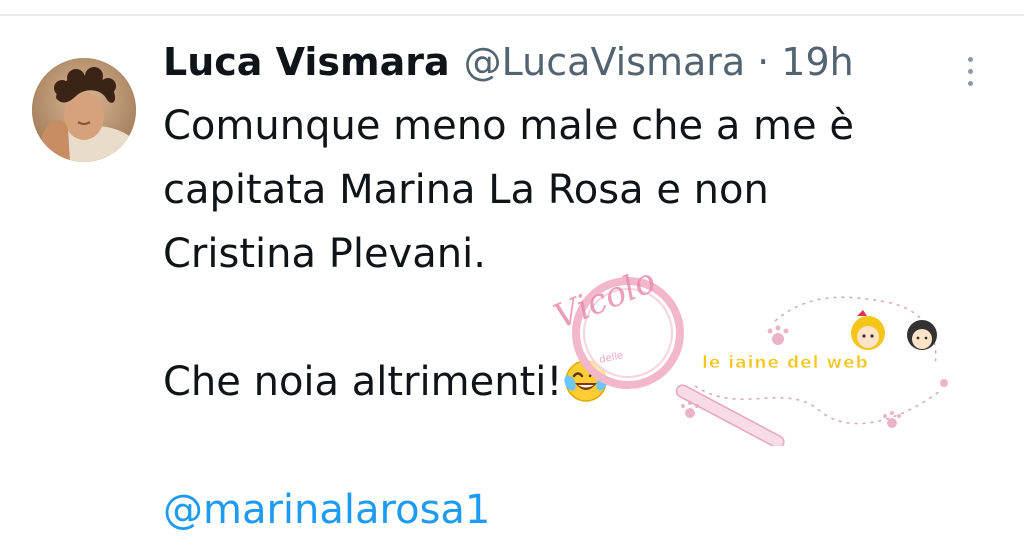 This screenshot has height=546, width=1024. I want to click on tweet-line-text: Che noia altrimenti!, so click(363, 382).